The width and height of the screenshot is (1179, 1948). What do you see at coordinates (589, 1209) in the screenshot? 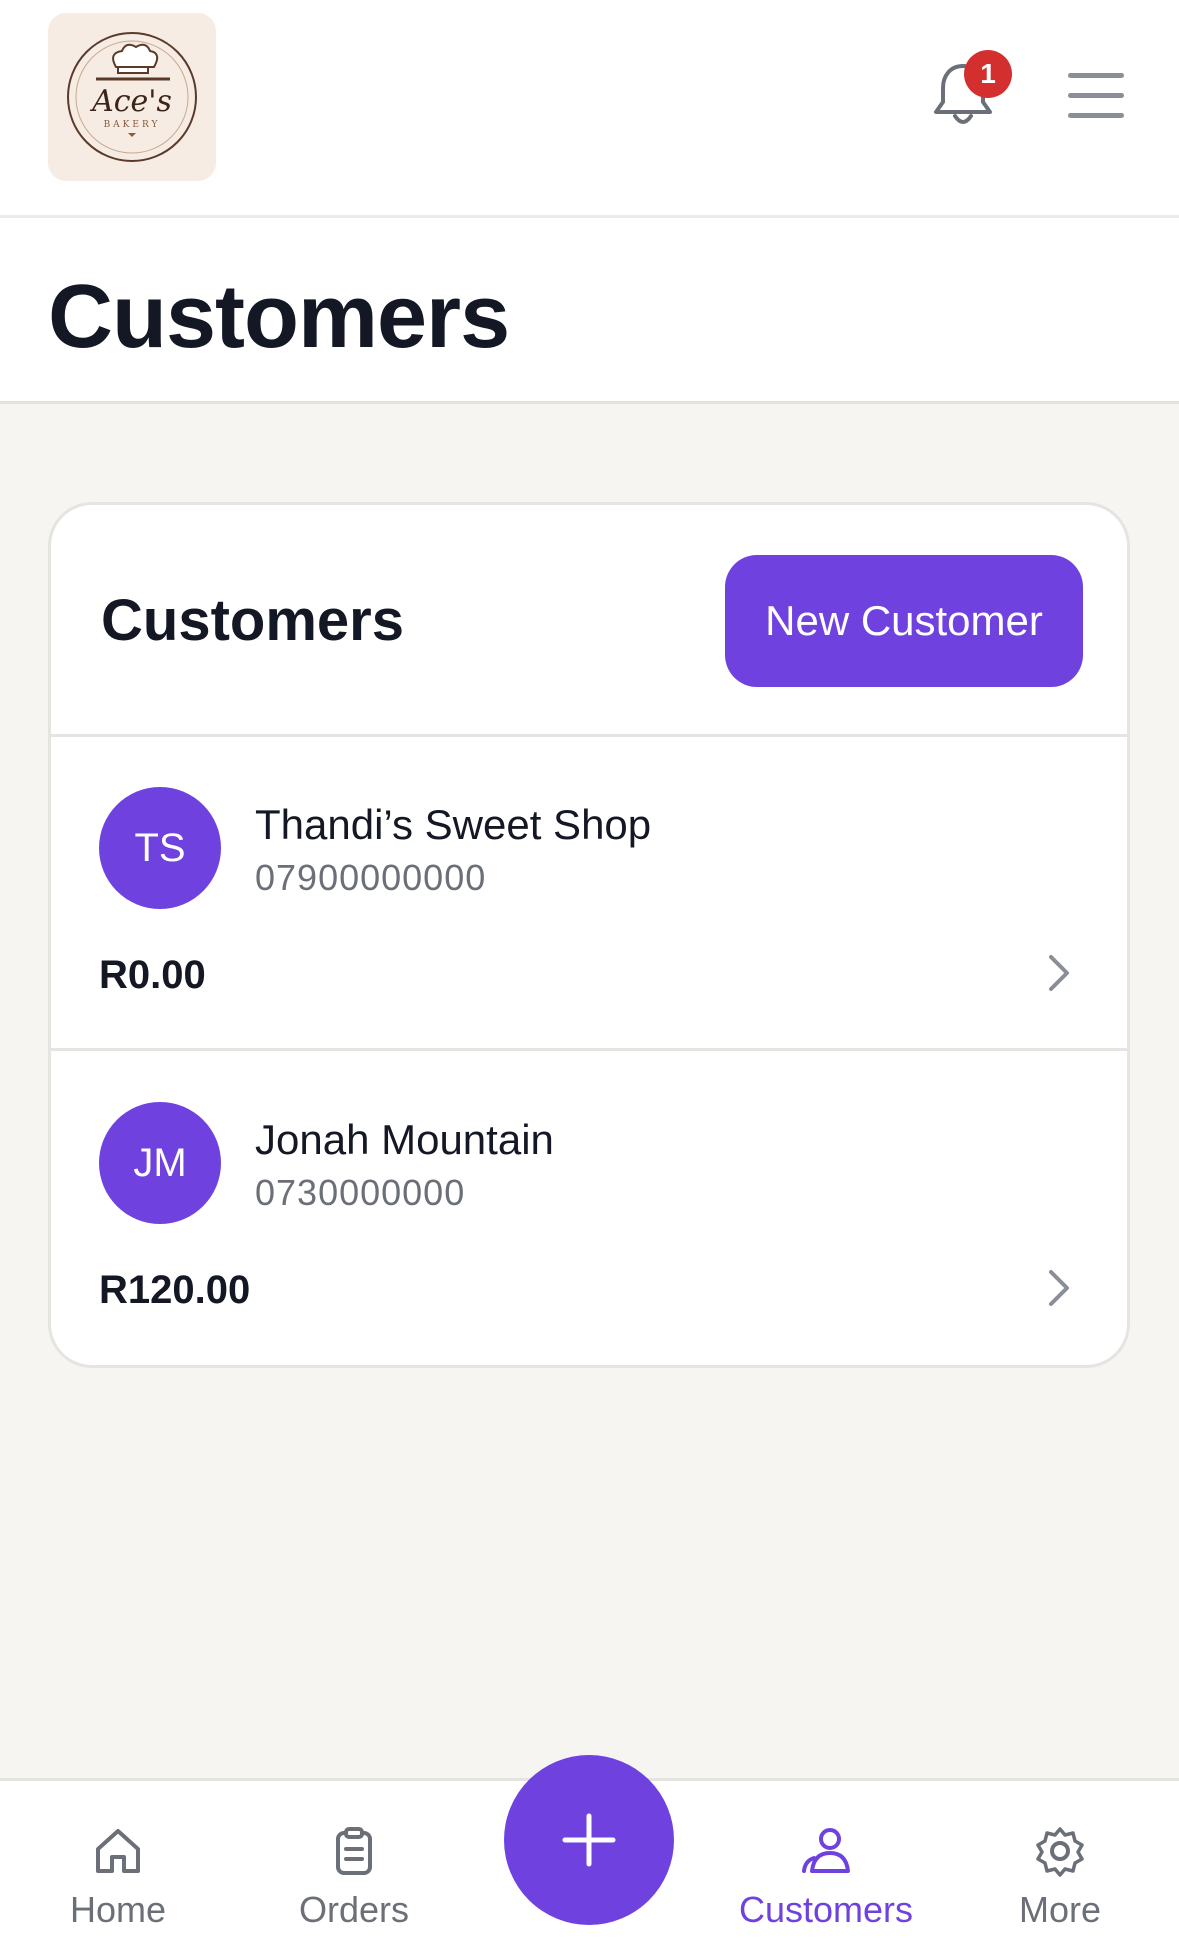
I see `customer-row: JM Jonah Mountain 0730000000 R120.00` at bounding box center [589, 1209].